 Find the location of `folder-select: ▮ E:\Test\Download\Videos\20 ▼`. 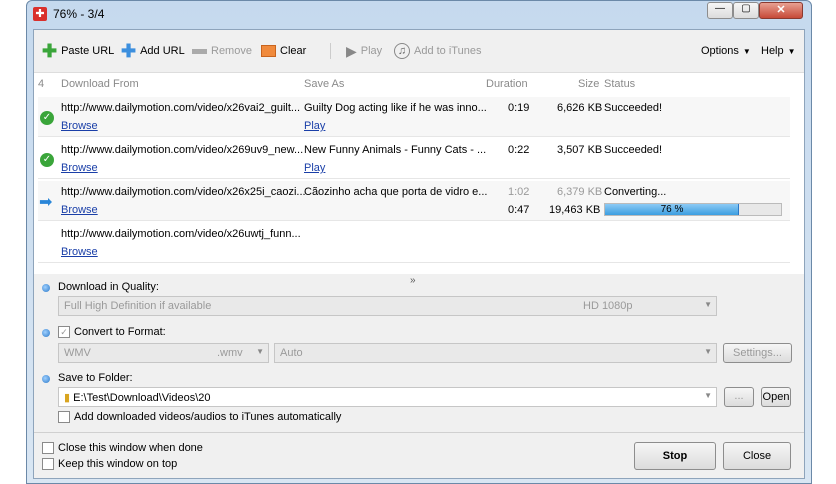

folder-select: ▮ E:\Test\Download\Videos\20 ▼ is located at coordinates (387, 397).